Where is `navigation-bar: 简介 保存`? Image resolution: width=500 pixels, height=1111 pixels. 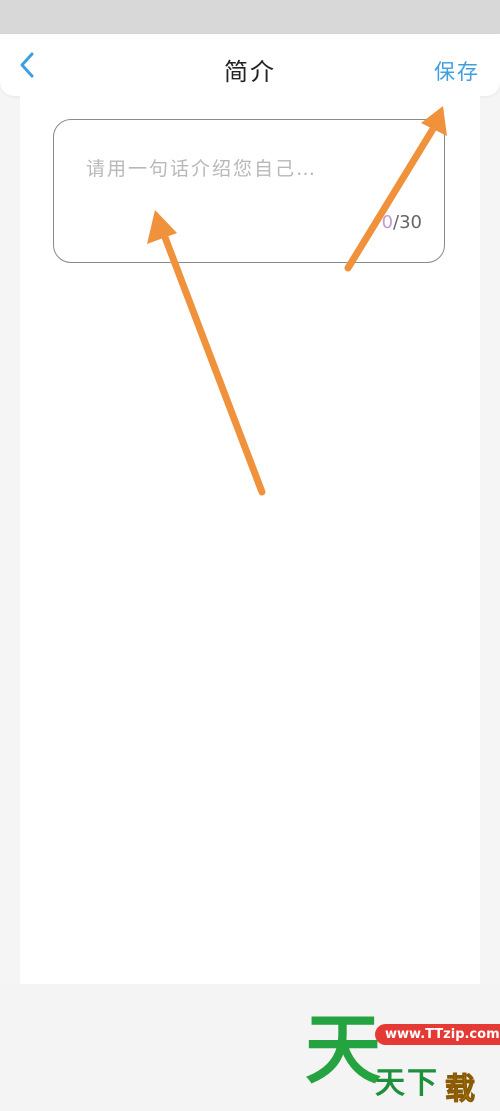 navigation-bar: 简介 保存 is located at coordinates (250, 65).